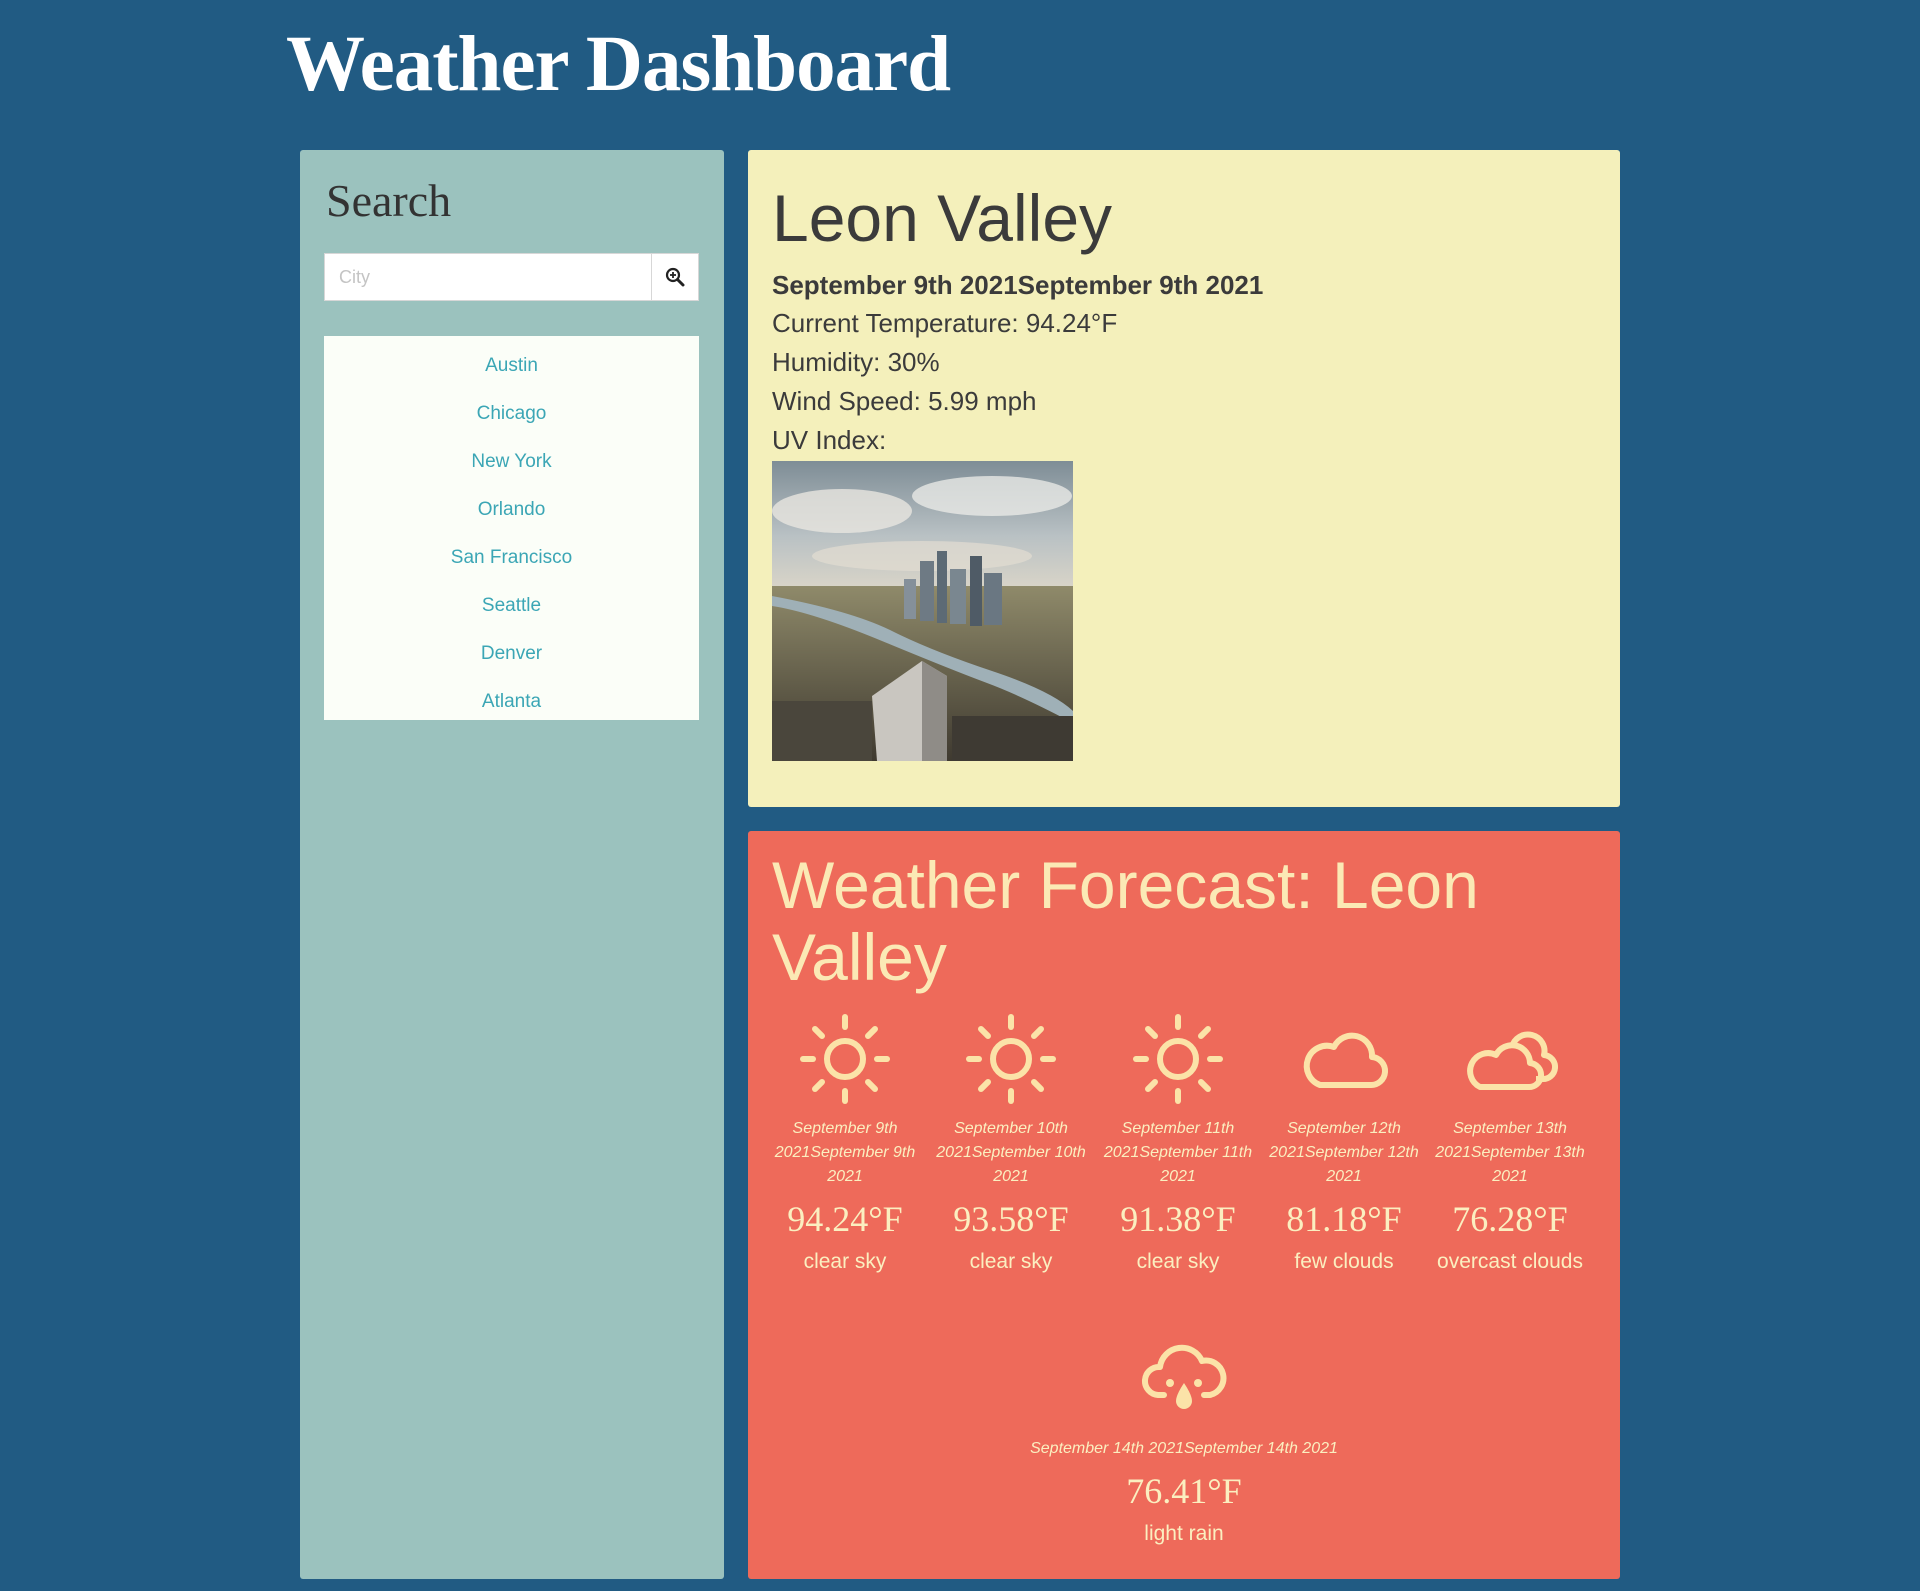  What do you see at coordinates (904, 401) in the screenshot?
I see `current-wind-speed: Wind Speed: 5.99 mph` at bounding box center [904, 401].